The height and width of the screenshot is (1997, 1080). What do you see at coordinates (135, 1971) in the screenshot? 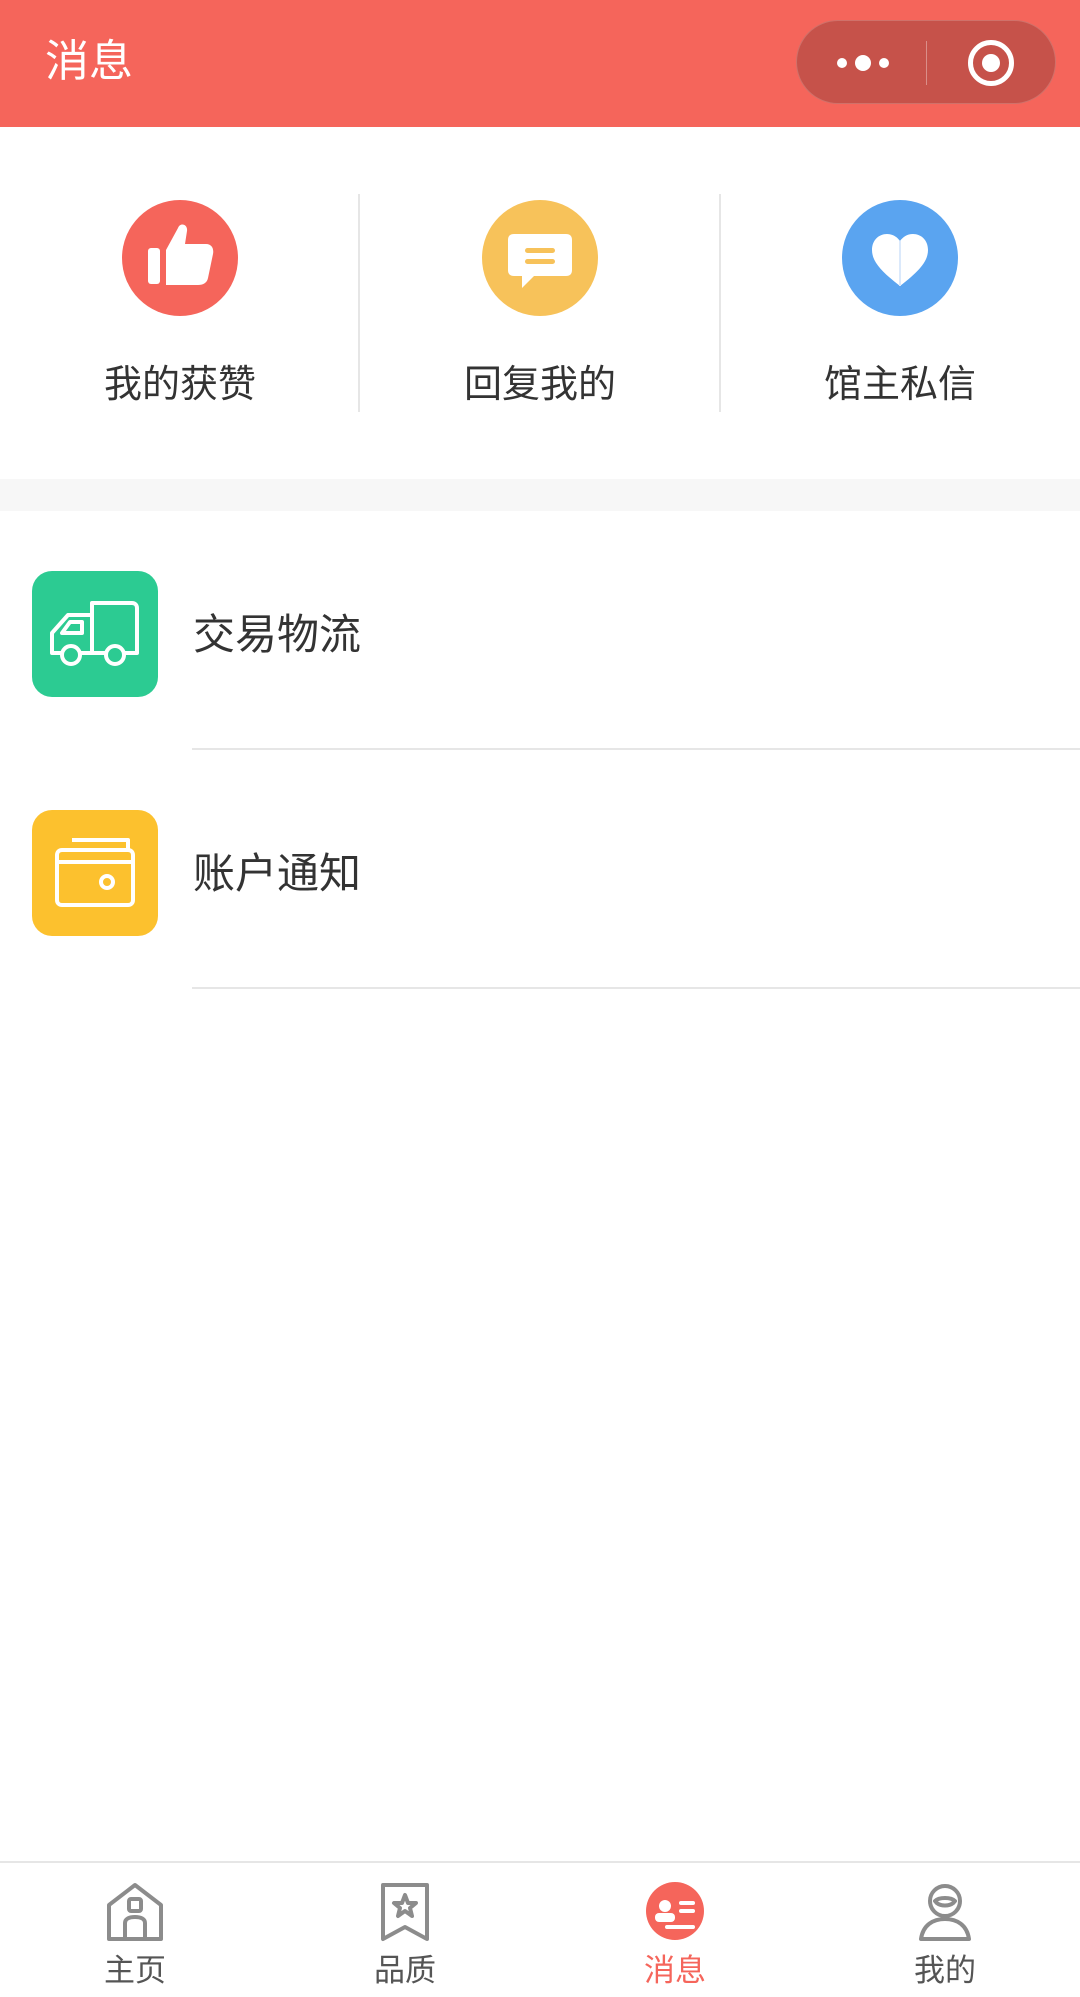
I see `tab-label: 主页` at bounding box center [135, 1971].